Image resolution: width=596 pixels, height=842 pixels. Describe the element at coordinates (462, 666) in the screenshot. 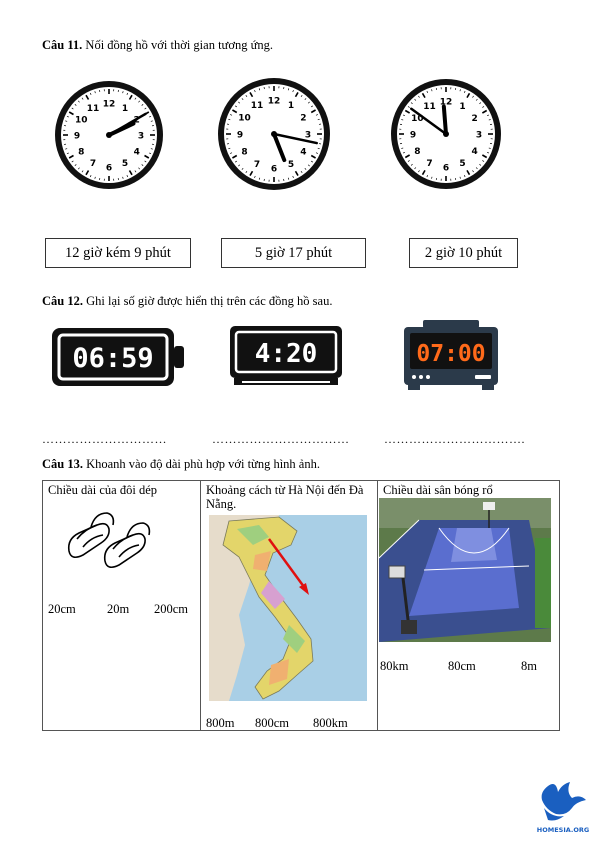

I see `option-80cm: 80cm` at that location.